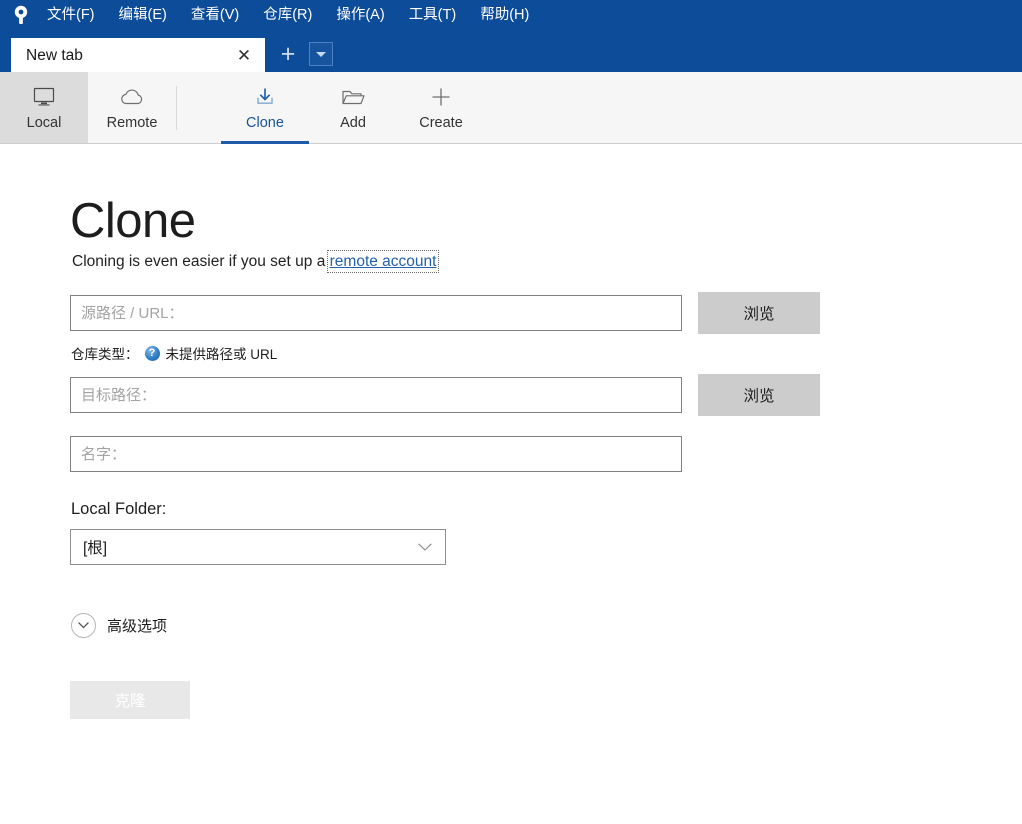 This screenshot has width=1022, height=824. I want to click on repo-type-row: 仓库类型： ? 未提供路径或 URL, so click(546, 353).